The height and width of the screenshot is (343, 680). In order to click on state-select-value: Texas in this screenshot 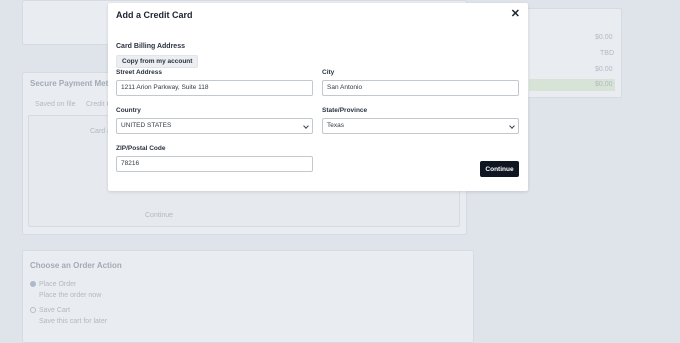, I will do `click(335, 125)`.